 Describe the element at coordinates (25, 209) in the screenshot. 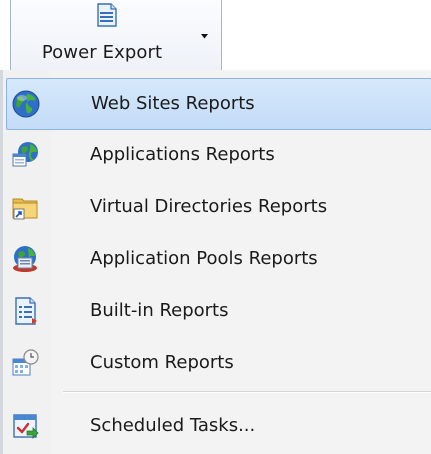

I see `virtual-directory-folder-icon` at that location.